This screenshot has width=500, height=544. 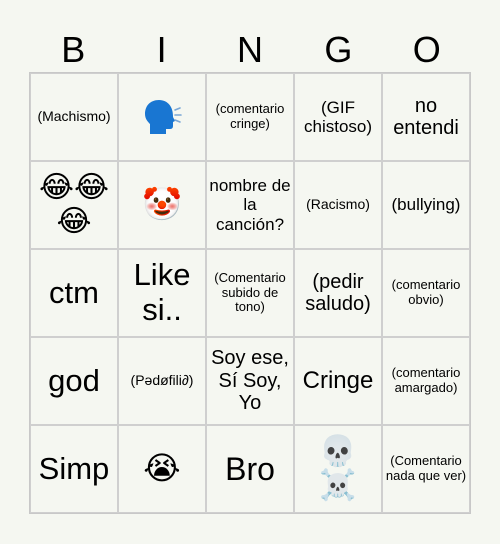 I want to click on cell-text: (bullying), so click(x=426, y=205).